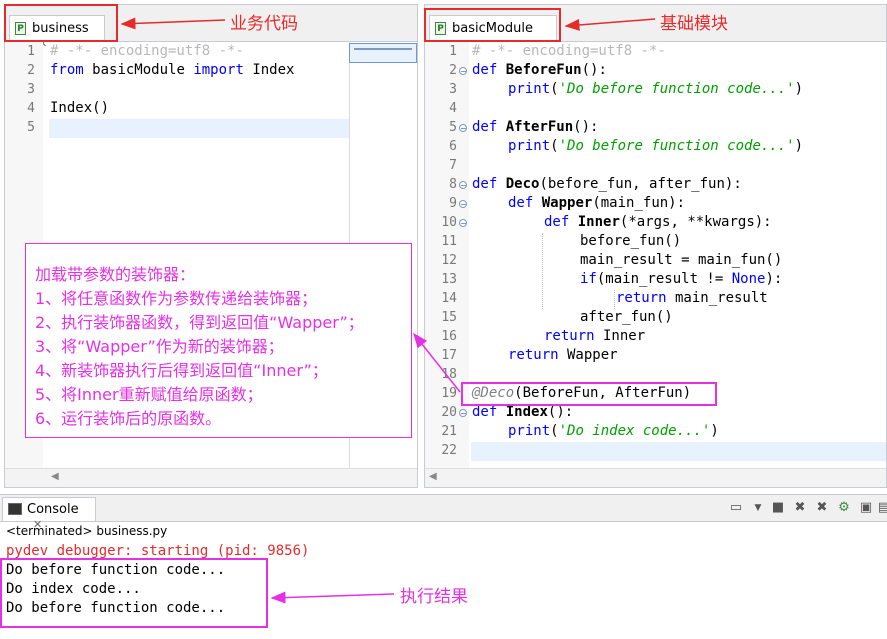 This screenshot has width=887, height=639. Describe the element at coordinates (53, 509) in the screenshot. I see `tab-console-label: Console` at that location.